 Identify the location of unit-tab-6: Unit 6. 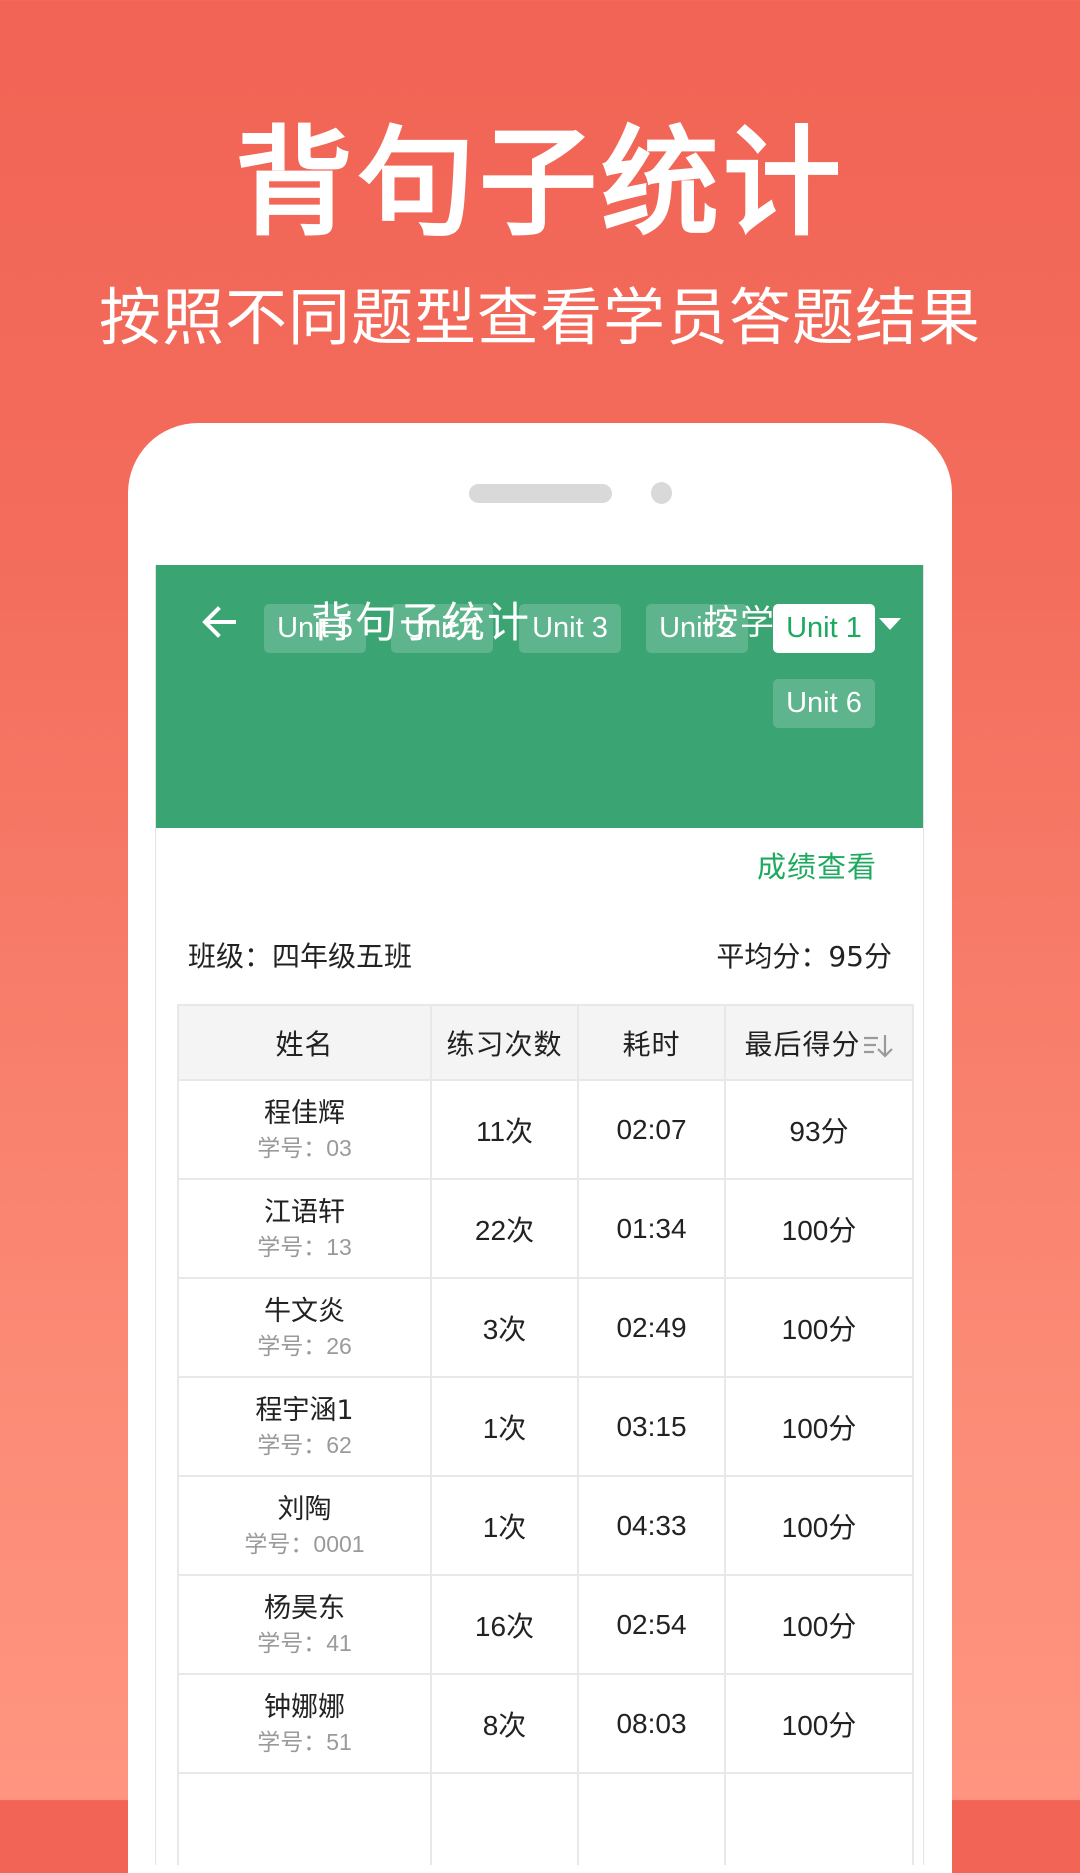
(824, 703).